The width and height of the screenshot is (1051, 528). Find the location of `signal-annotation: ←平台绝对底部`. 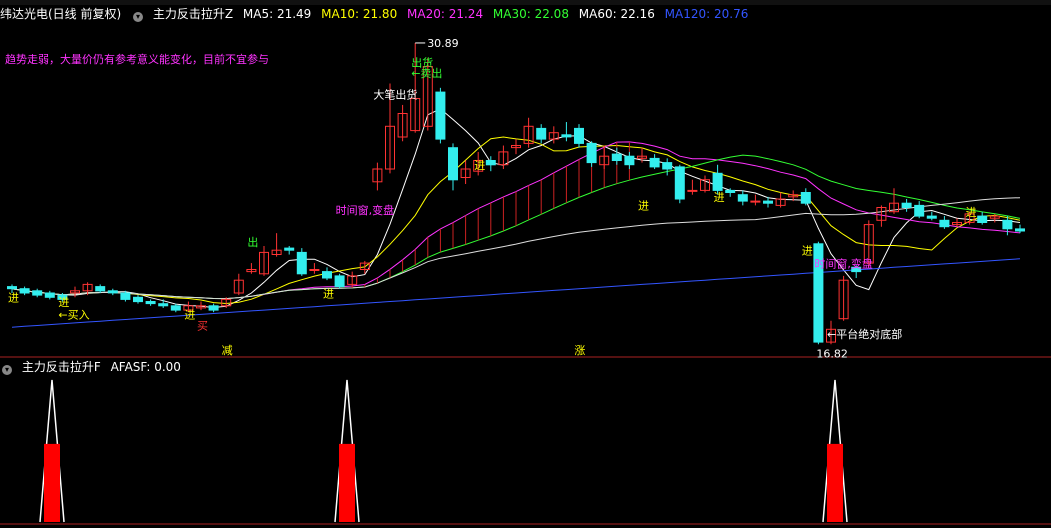

signal-annotation: ←平台绝对底部 is located at coordinates (864, 334).